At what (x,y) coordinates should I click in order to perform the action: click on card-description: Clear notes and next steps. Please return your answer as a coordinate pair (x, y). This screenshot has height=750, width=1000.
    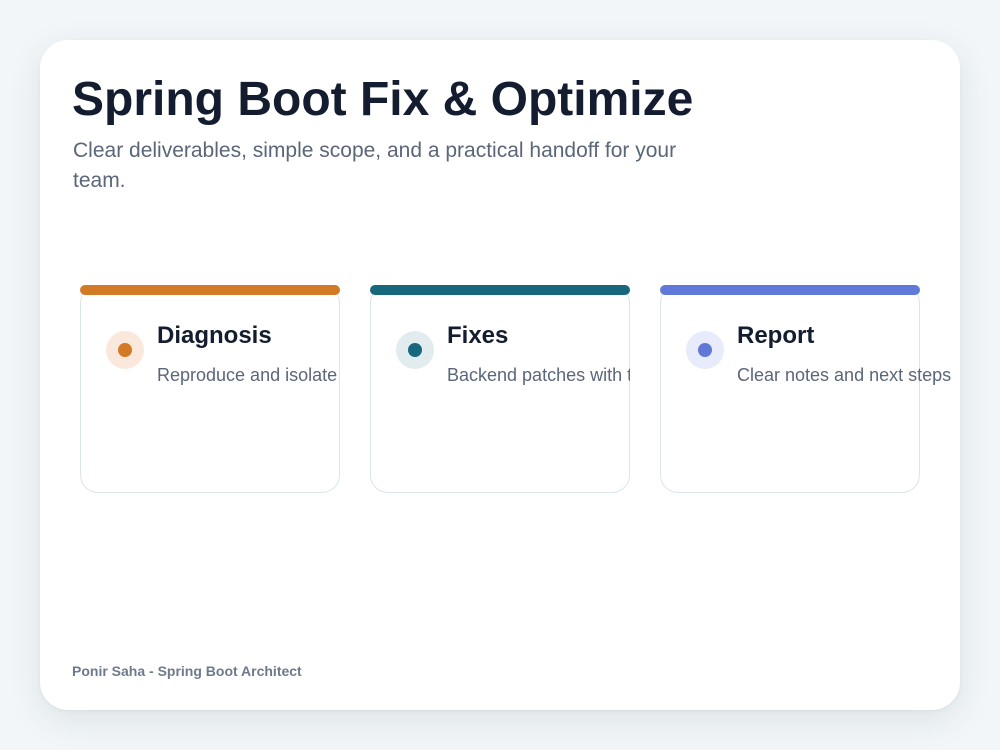
    Looking at the image, I should click on (844, 375).